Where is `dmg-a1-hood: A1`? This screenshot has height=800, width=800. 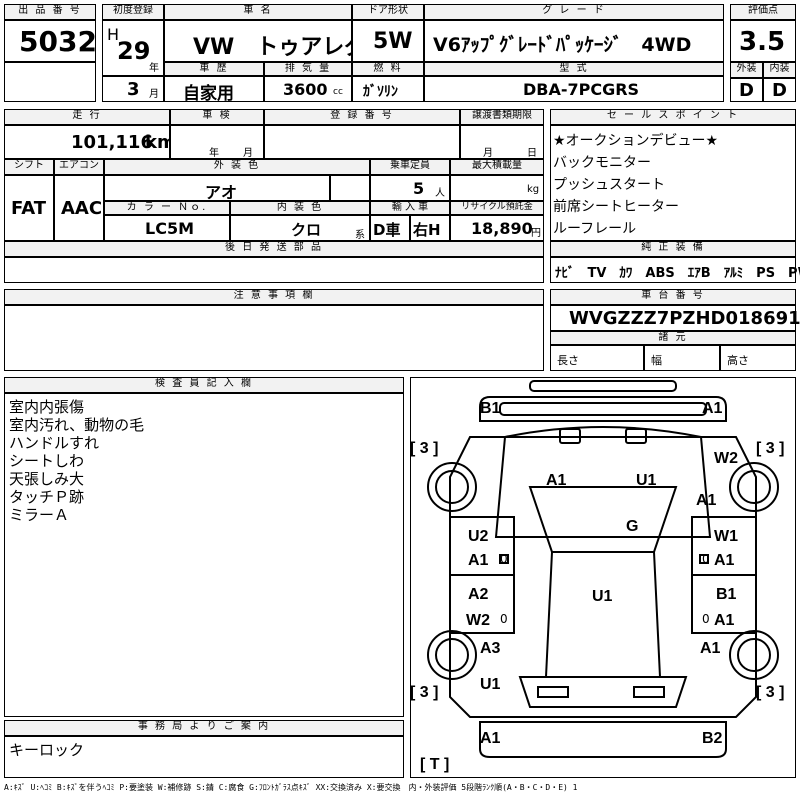 dmg-a1-hood: A1 is located at coordinates (556, 480).